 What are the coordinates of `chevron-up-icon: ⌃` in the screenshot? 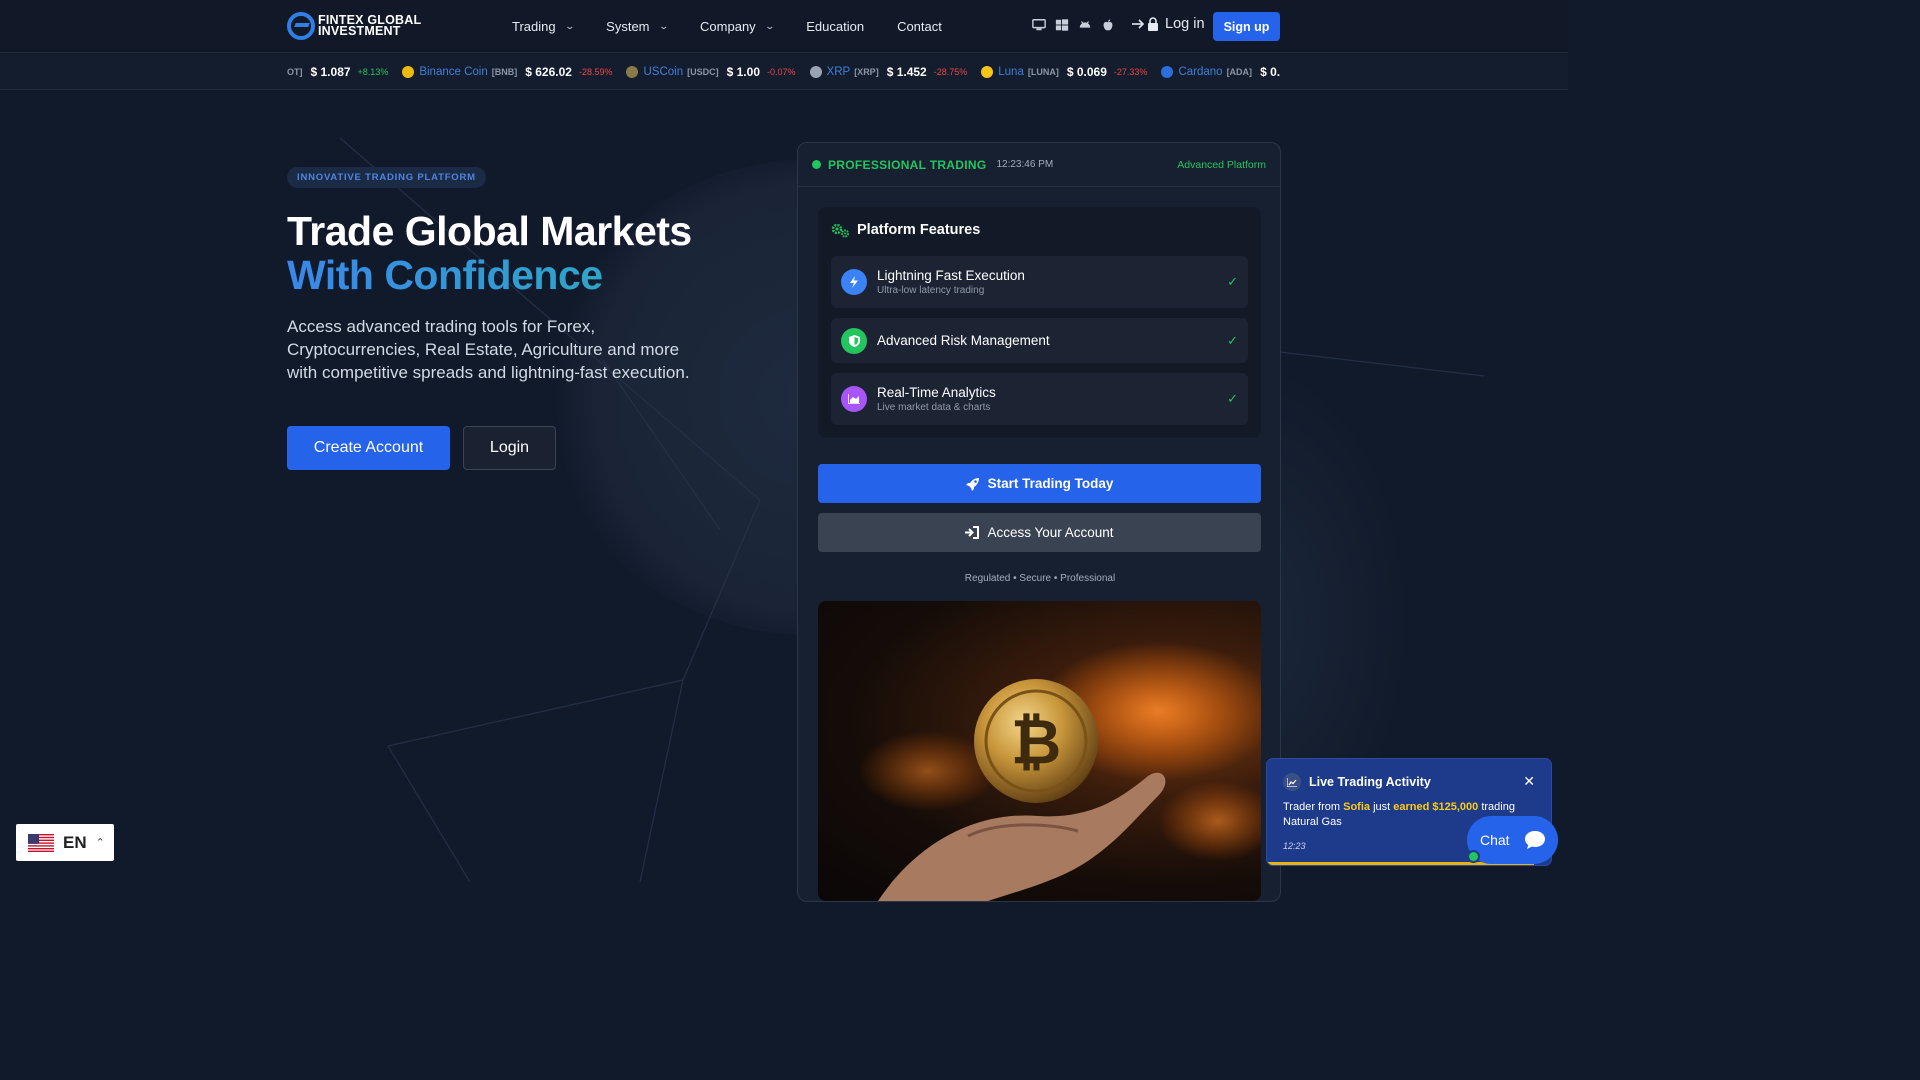 It's located at (100, 843).